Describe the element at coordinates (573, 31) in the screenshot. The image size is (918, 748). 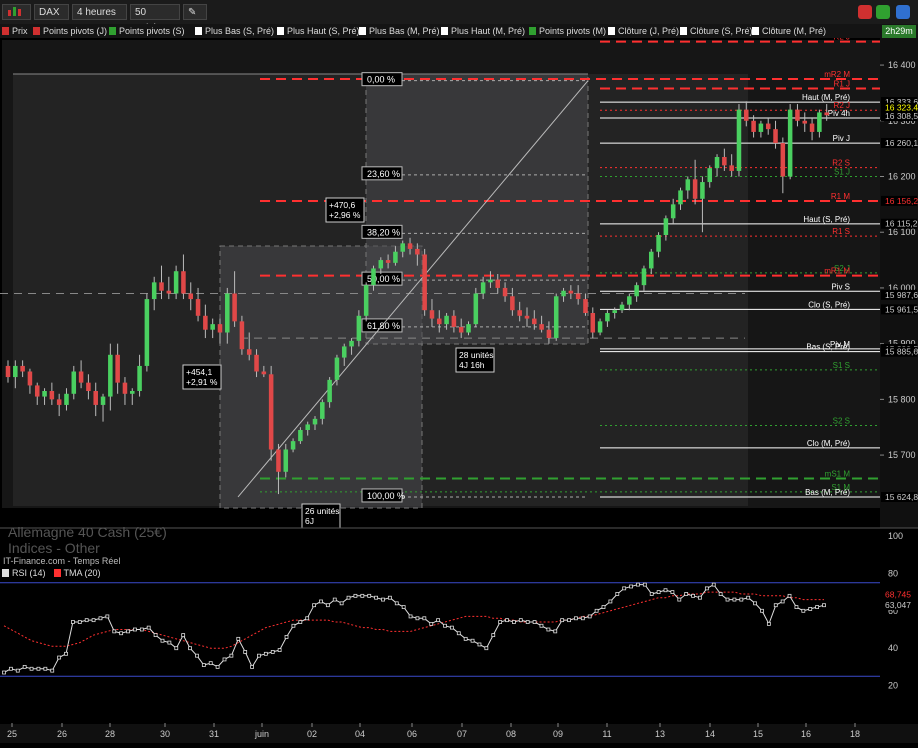
I see `legend-label: Points pivots (M)` at that location.